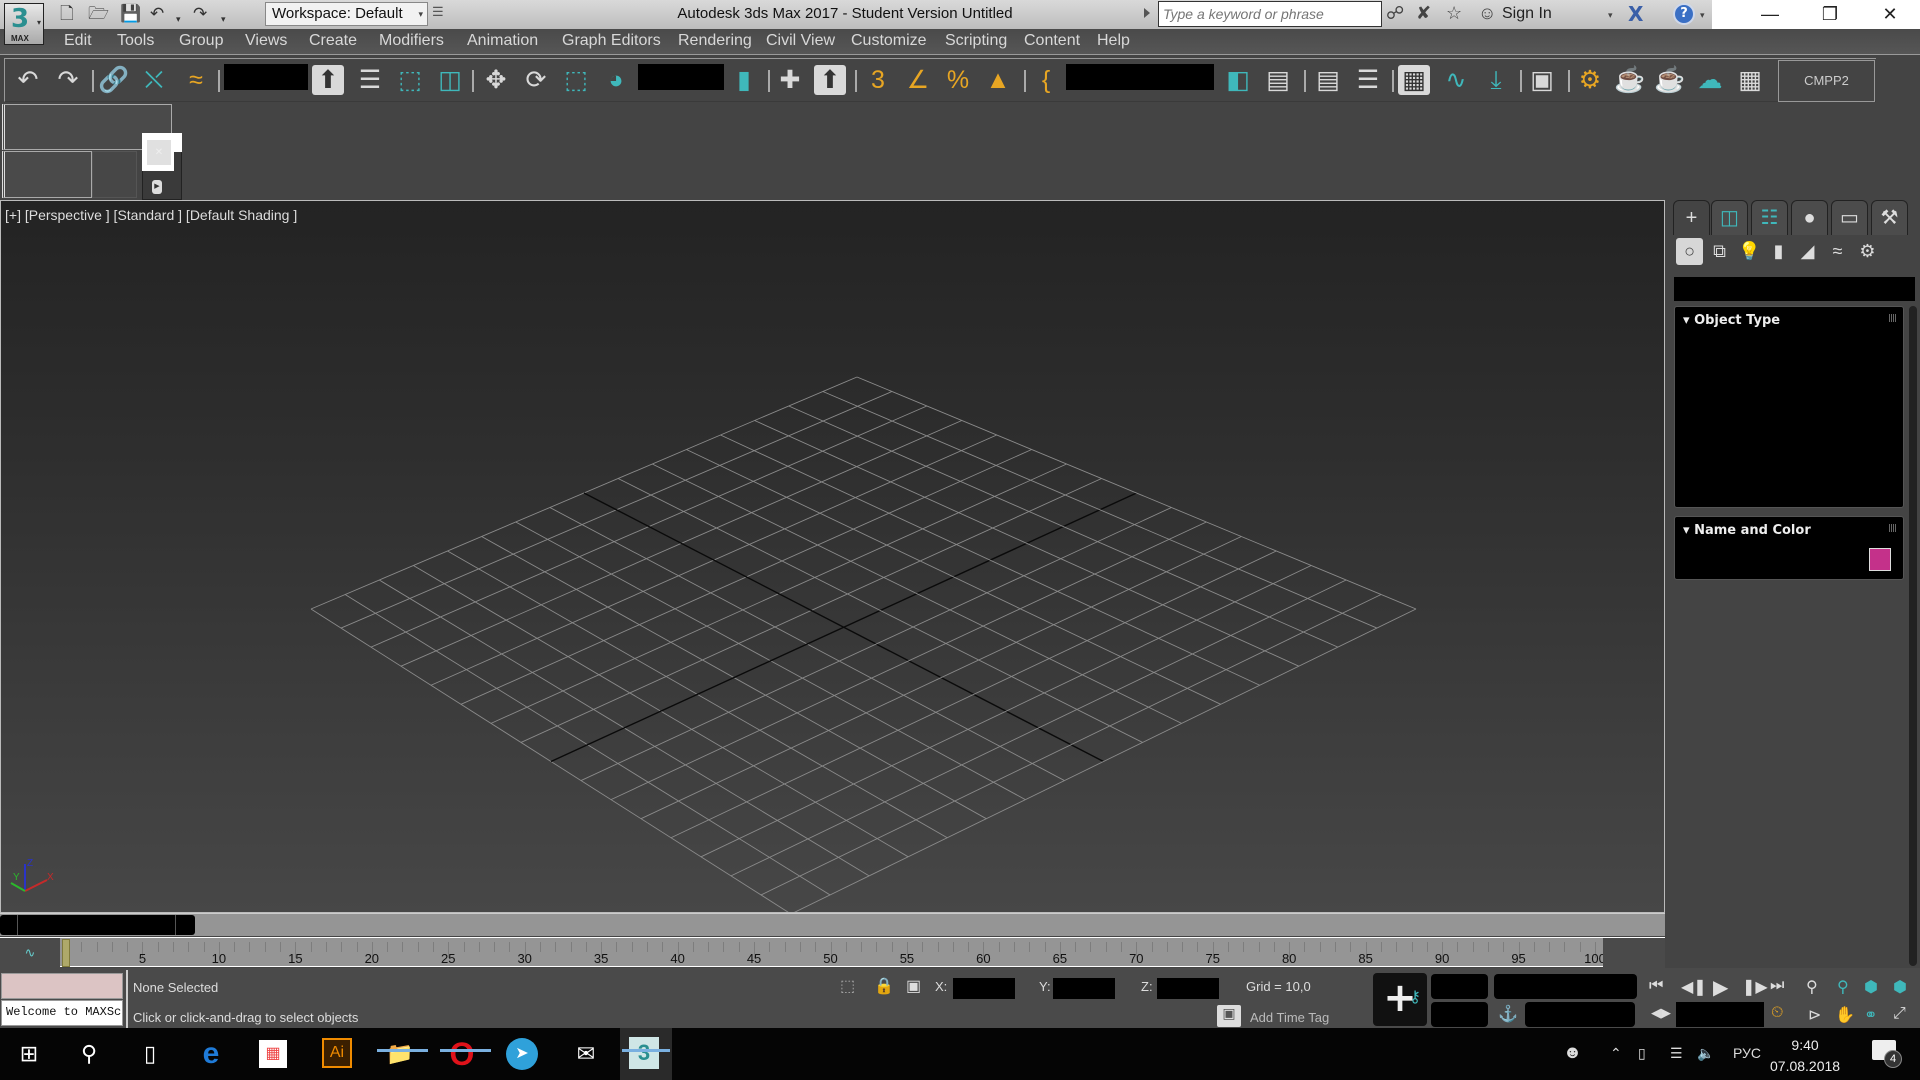 The width and height of the screenshot is (1920, 1080). I want to click on zoom-all-icon: ⚲, so click(1843, 987).